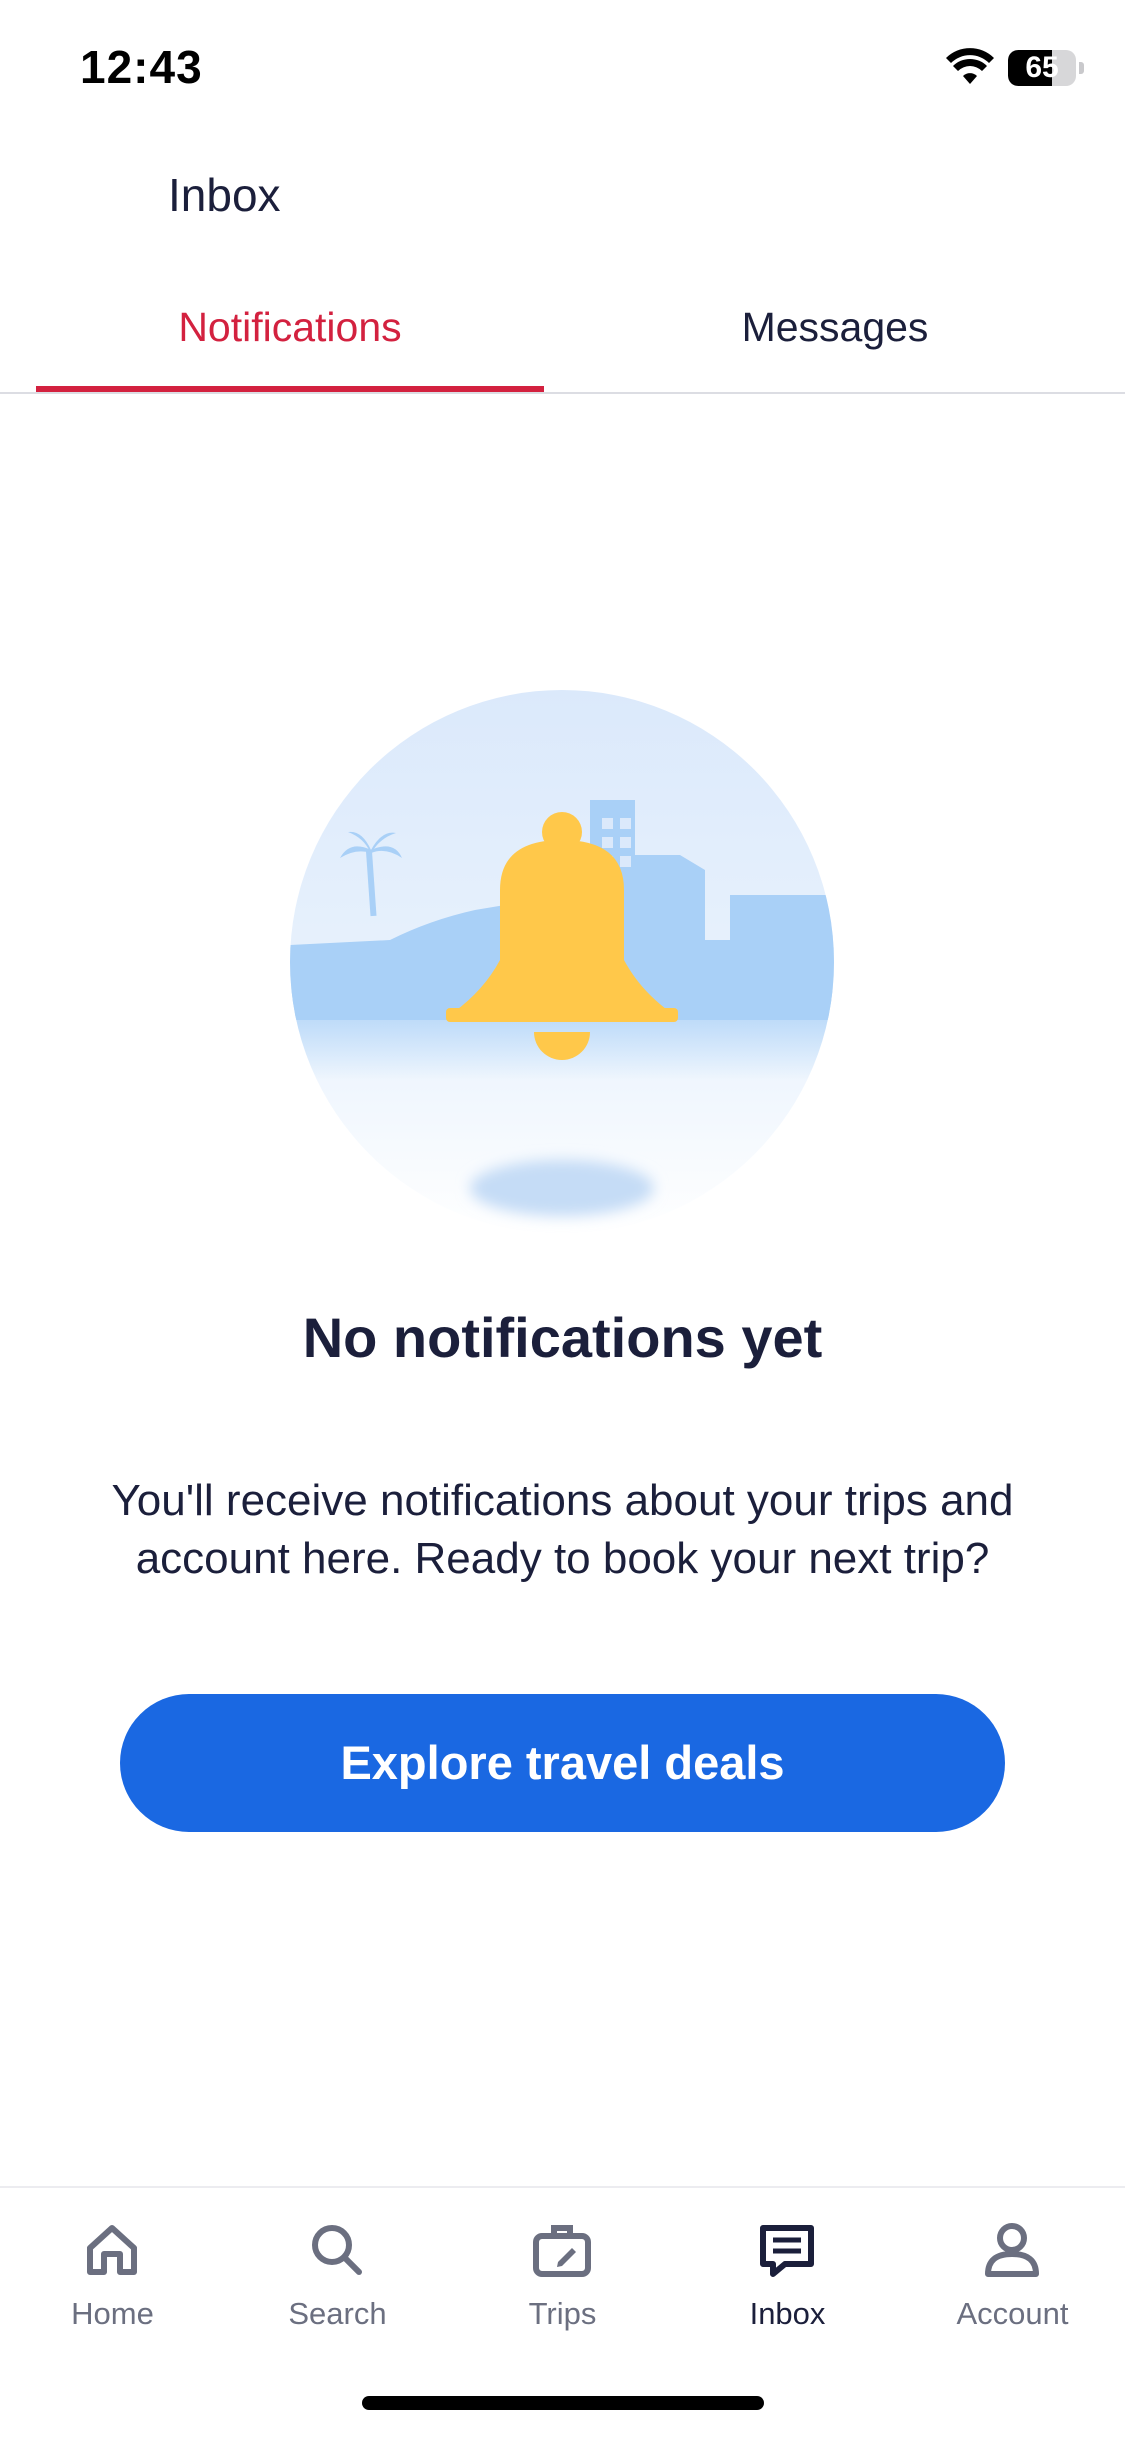 Image resolution: width=1125 pixels, height=2438 pixels. What do you see at coordinates (1012, 2250) in the screenshot?
I see `account-icon` at bounding box center [1012, 2250].